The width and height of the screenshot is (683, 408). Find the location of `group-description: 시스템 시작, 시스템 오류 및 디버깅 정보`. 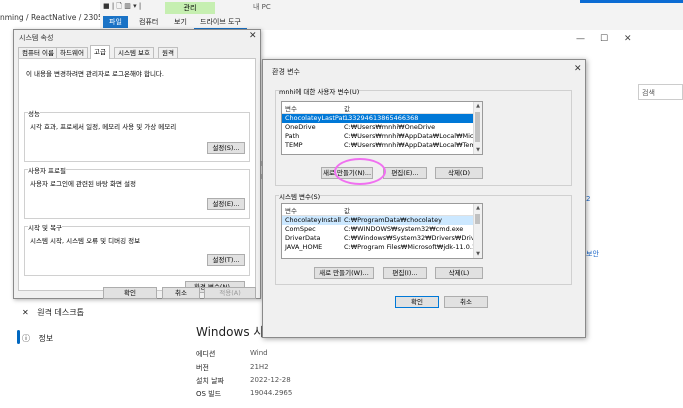

group-description: 시스템 시작, 시스템 오류 및 디버깅 정보 is located at coordinates (85, 241).